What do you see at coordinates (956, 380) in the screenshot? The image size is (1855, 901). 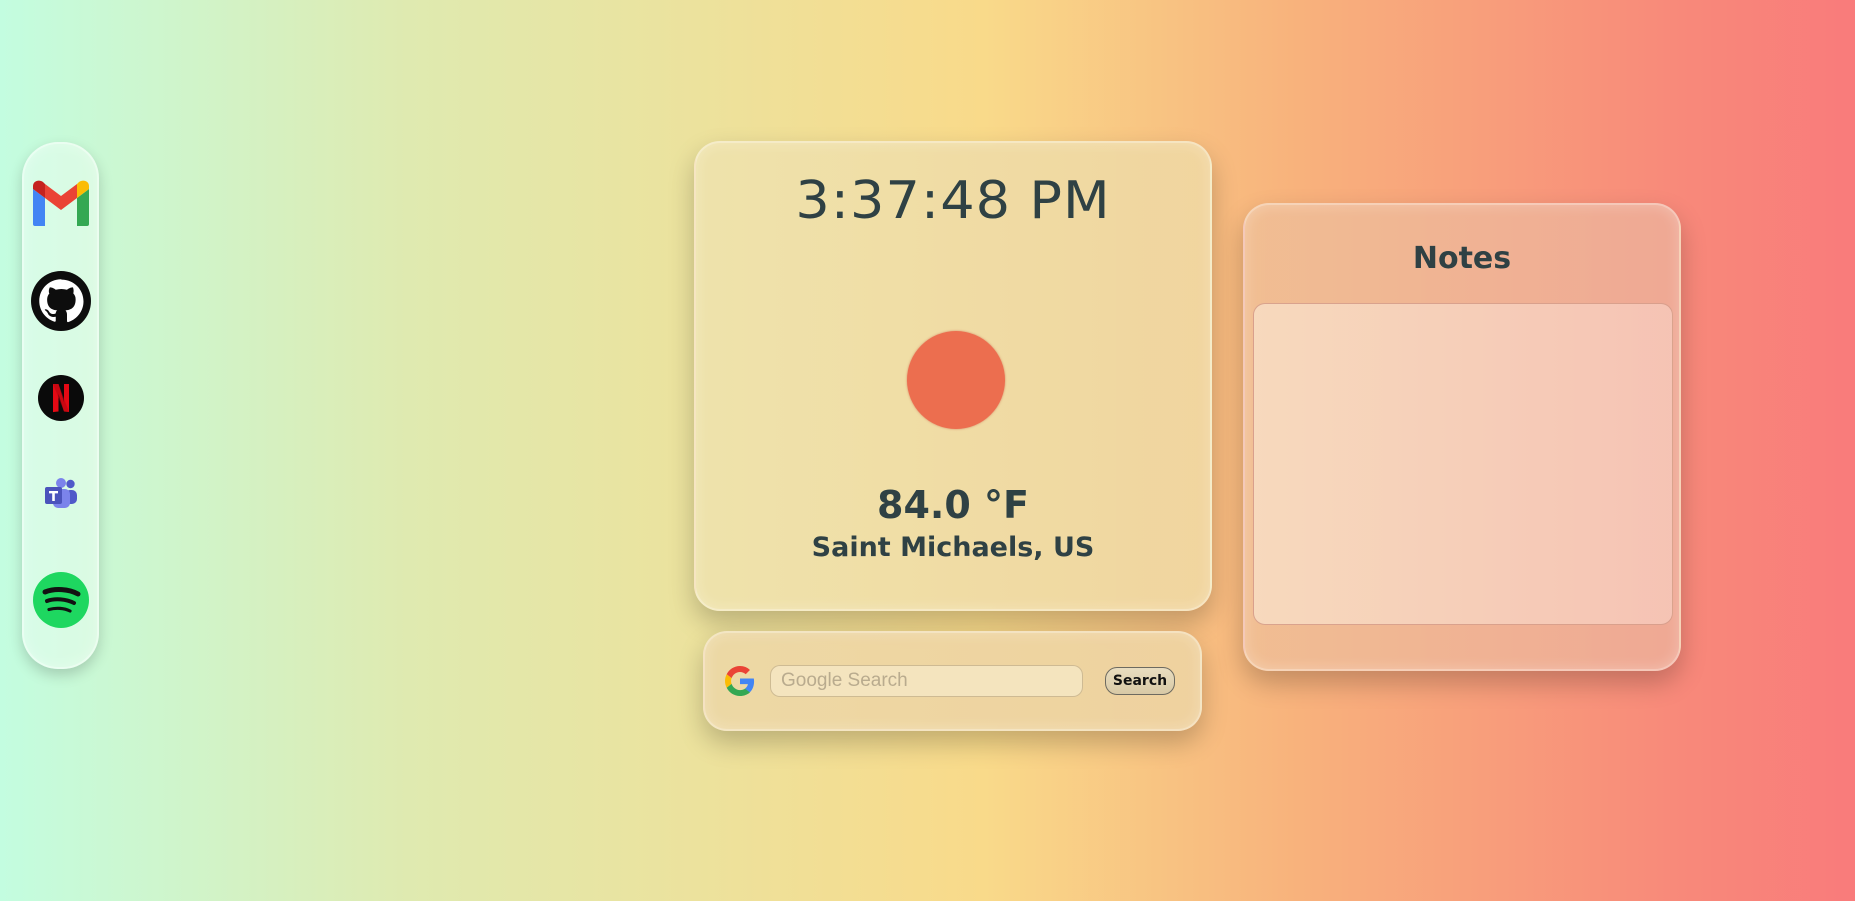 I see `sun-icon` at bounding box center [956, 380].